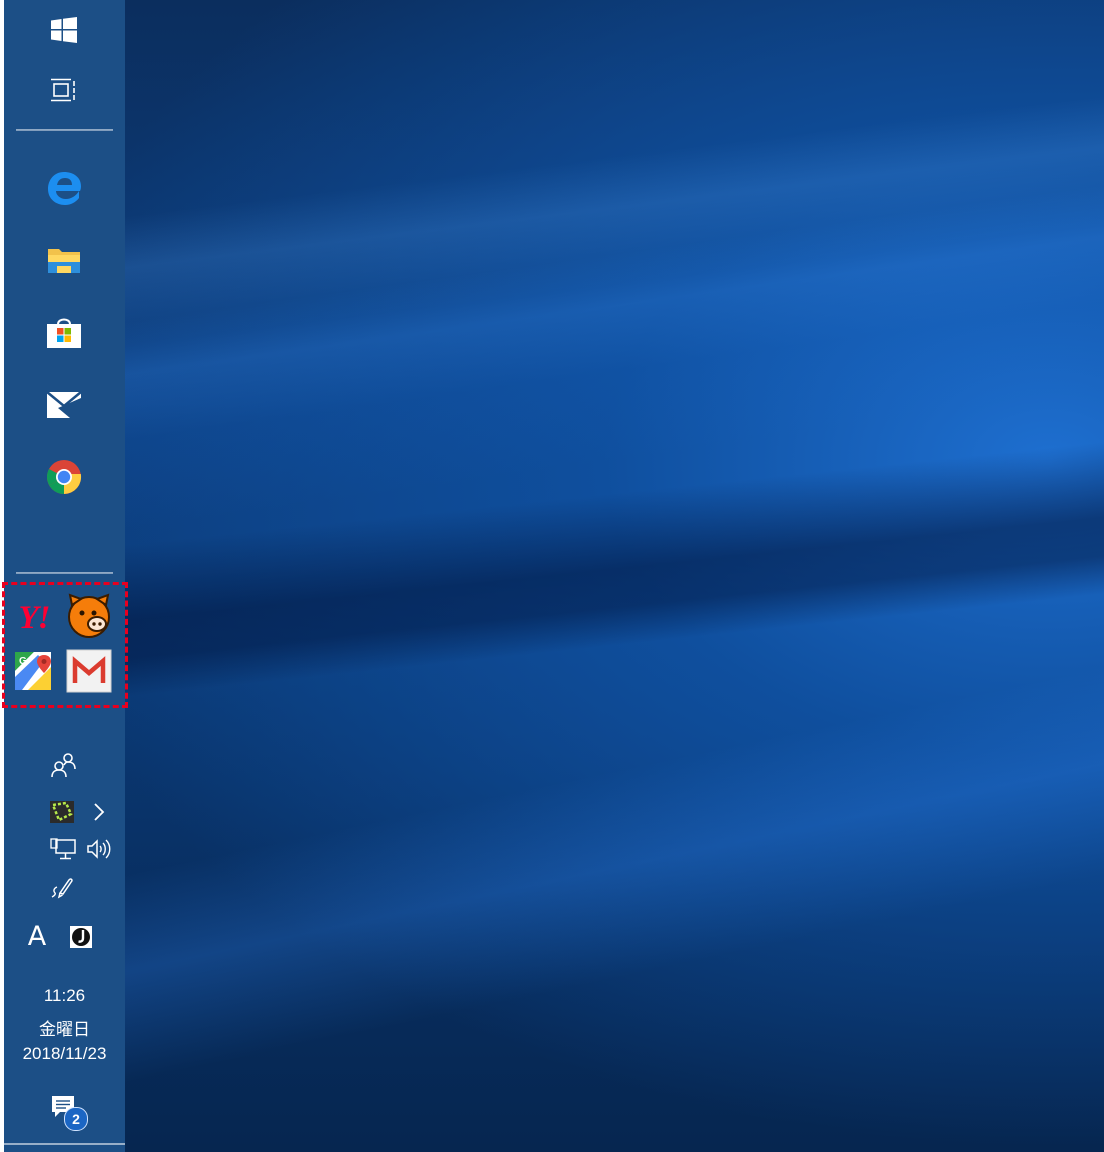  I want to click on clock-time: 11:26, so click(64, 995).